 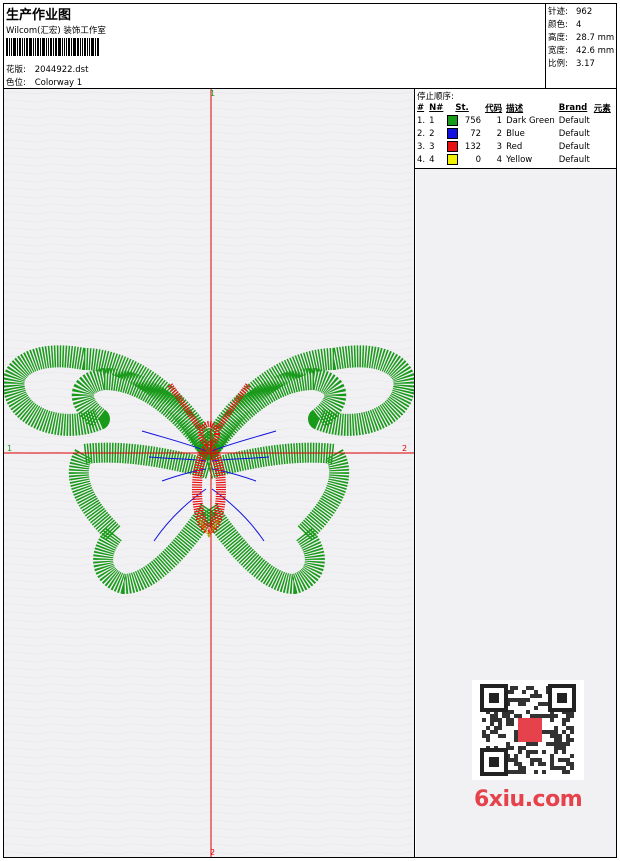 What do you see at coordinates (499, 133) in the screenshot?
I see `row-code: 2` at bounding box center [499, 133].